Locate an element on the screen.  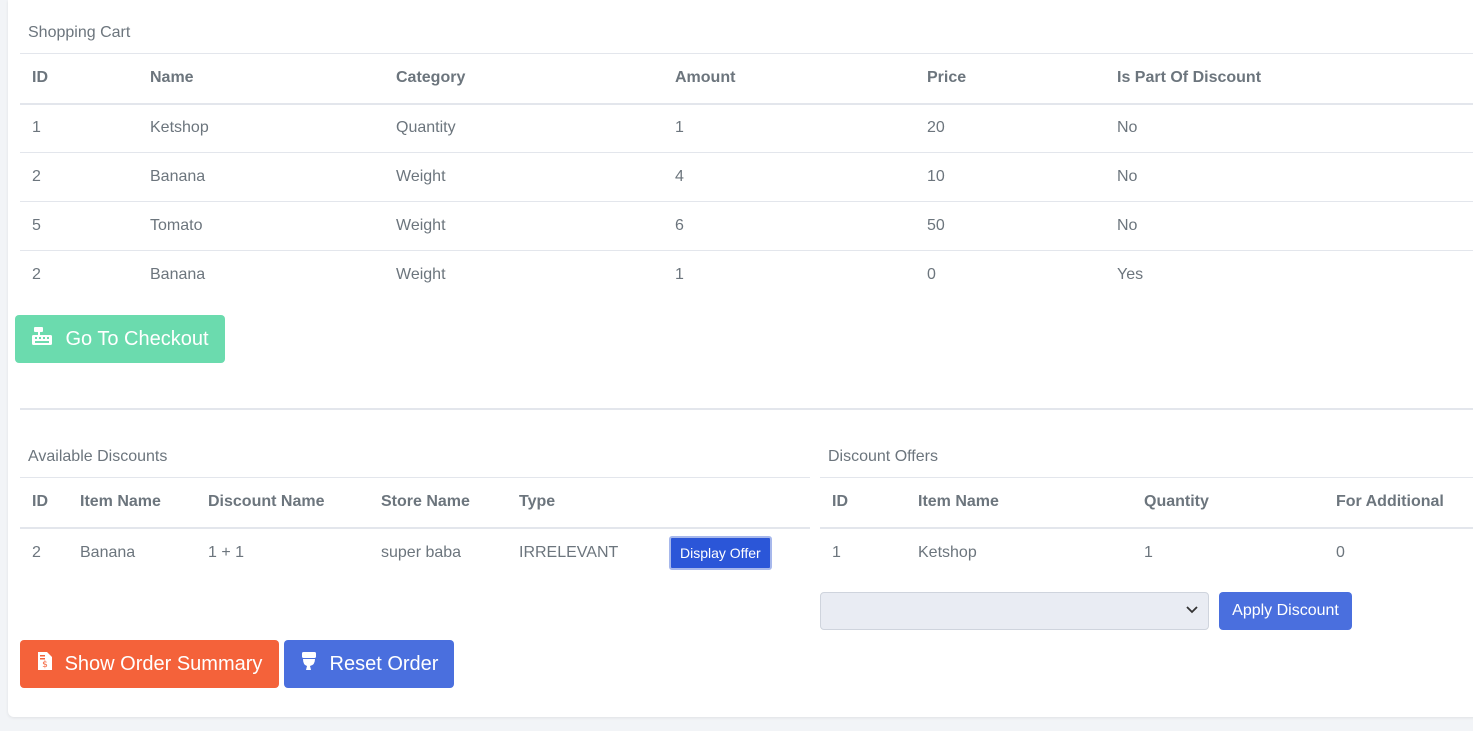
discount-select is located at coordinates (1014, 611).